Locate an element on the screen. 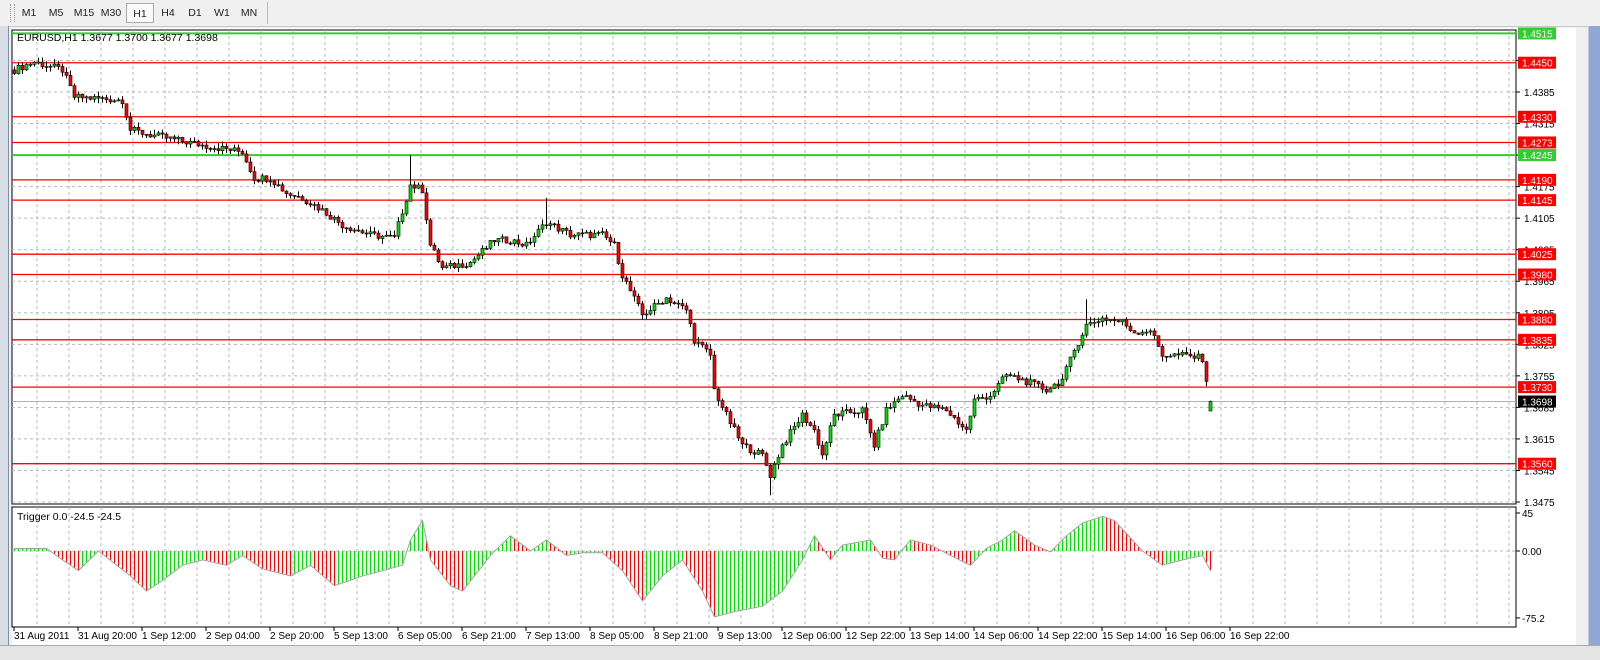 This screenshot has width=1600, height=660. level-label-text: 1.3880 is located at coordinates (1537, 321).